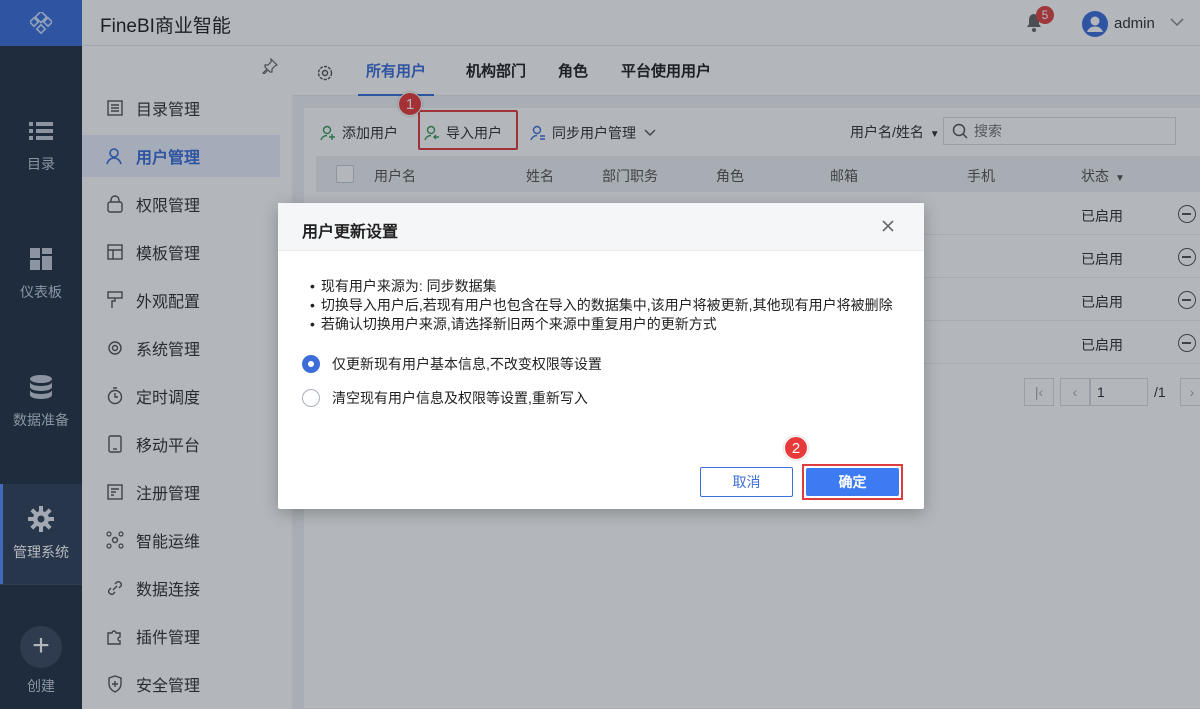 The image size is (1200, 709). Describe the element at coordinates (746, 482) in the screenshot. I see `cancel-button: 取消` at that location.